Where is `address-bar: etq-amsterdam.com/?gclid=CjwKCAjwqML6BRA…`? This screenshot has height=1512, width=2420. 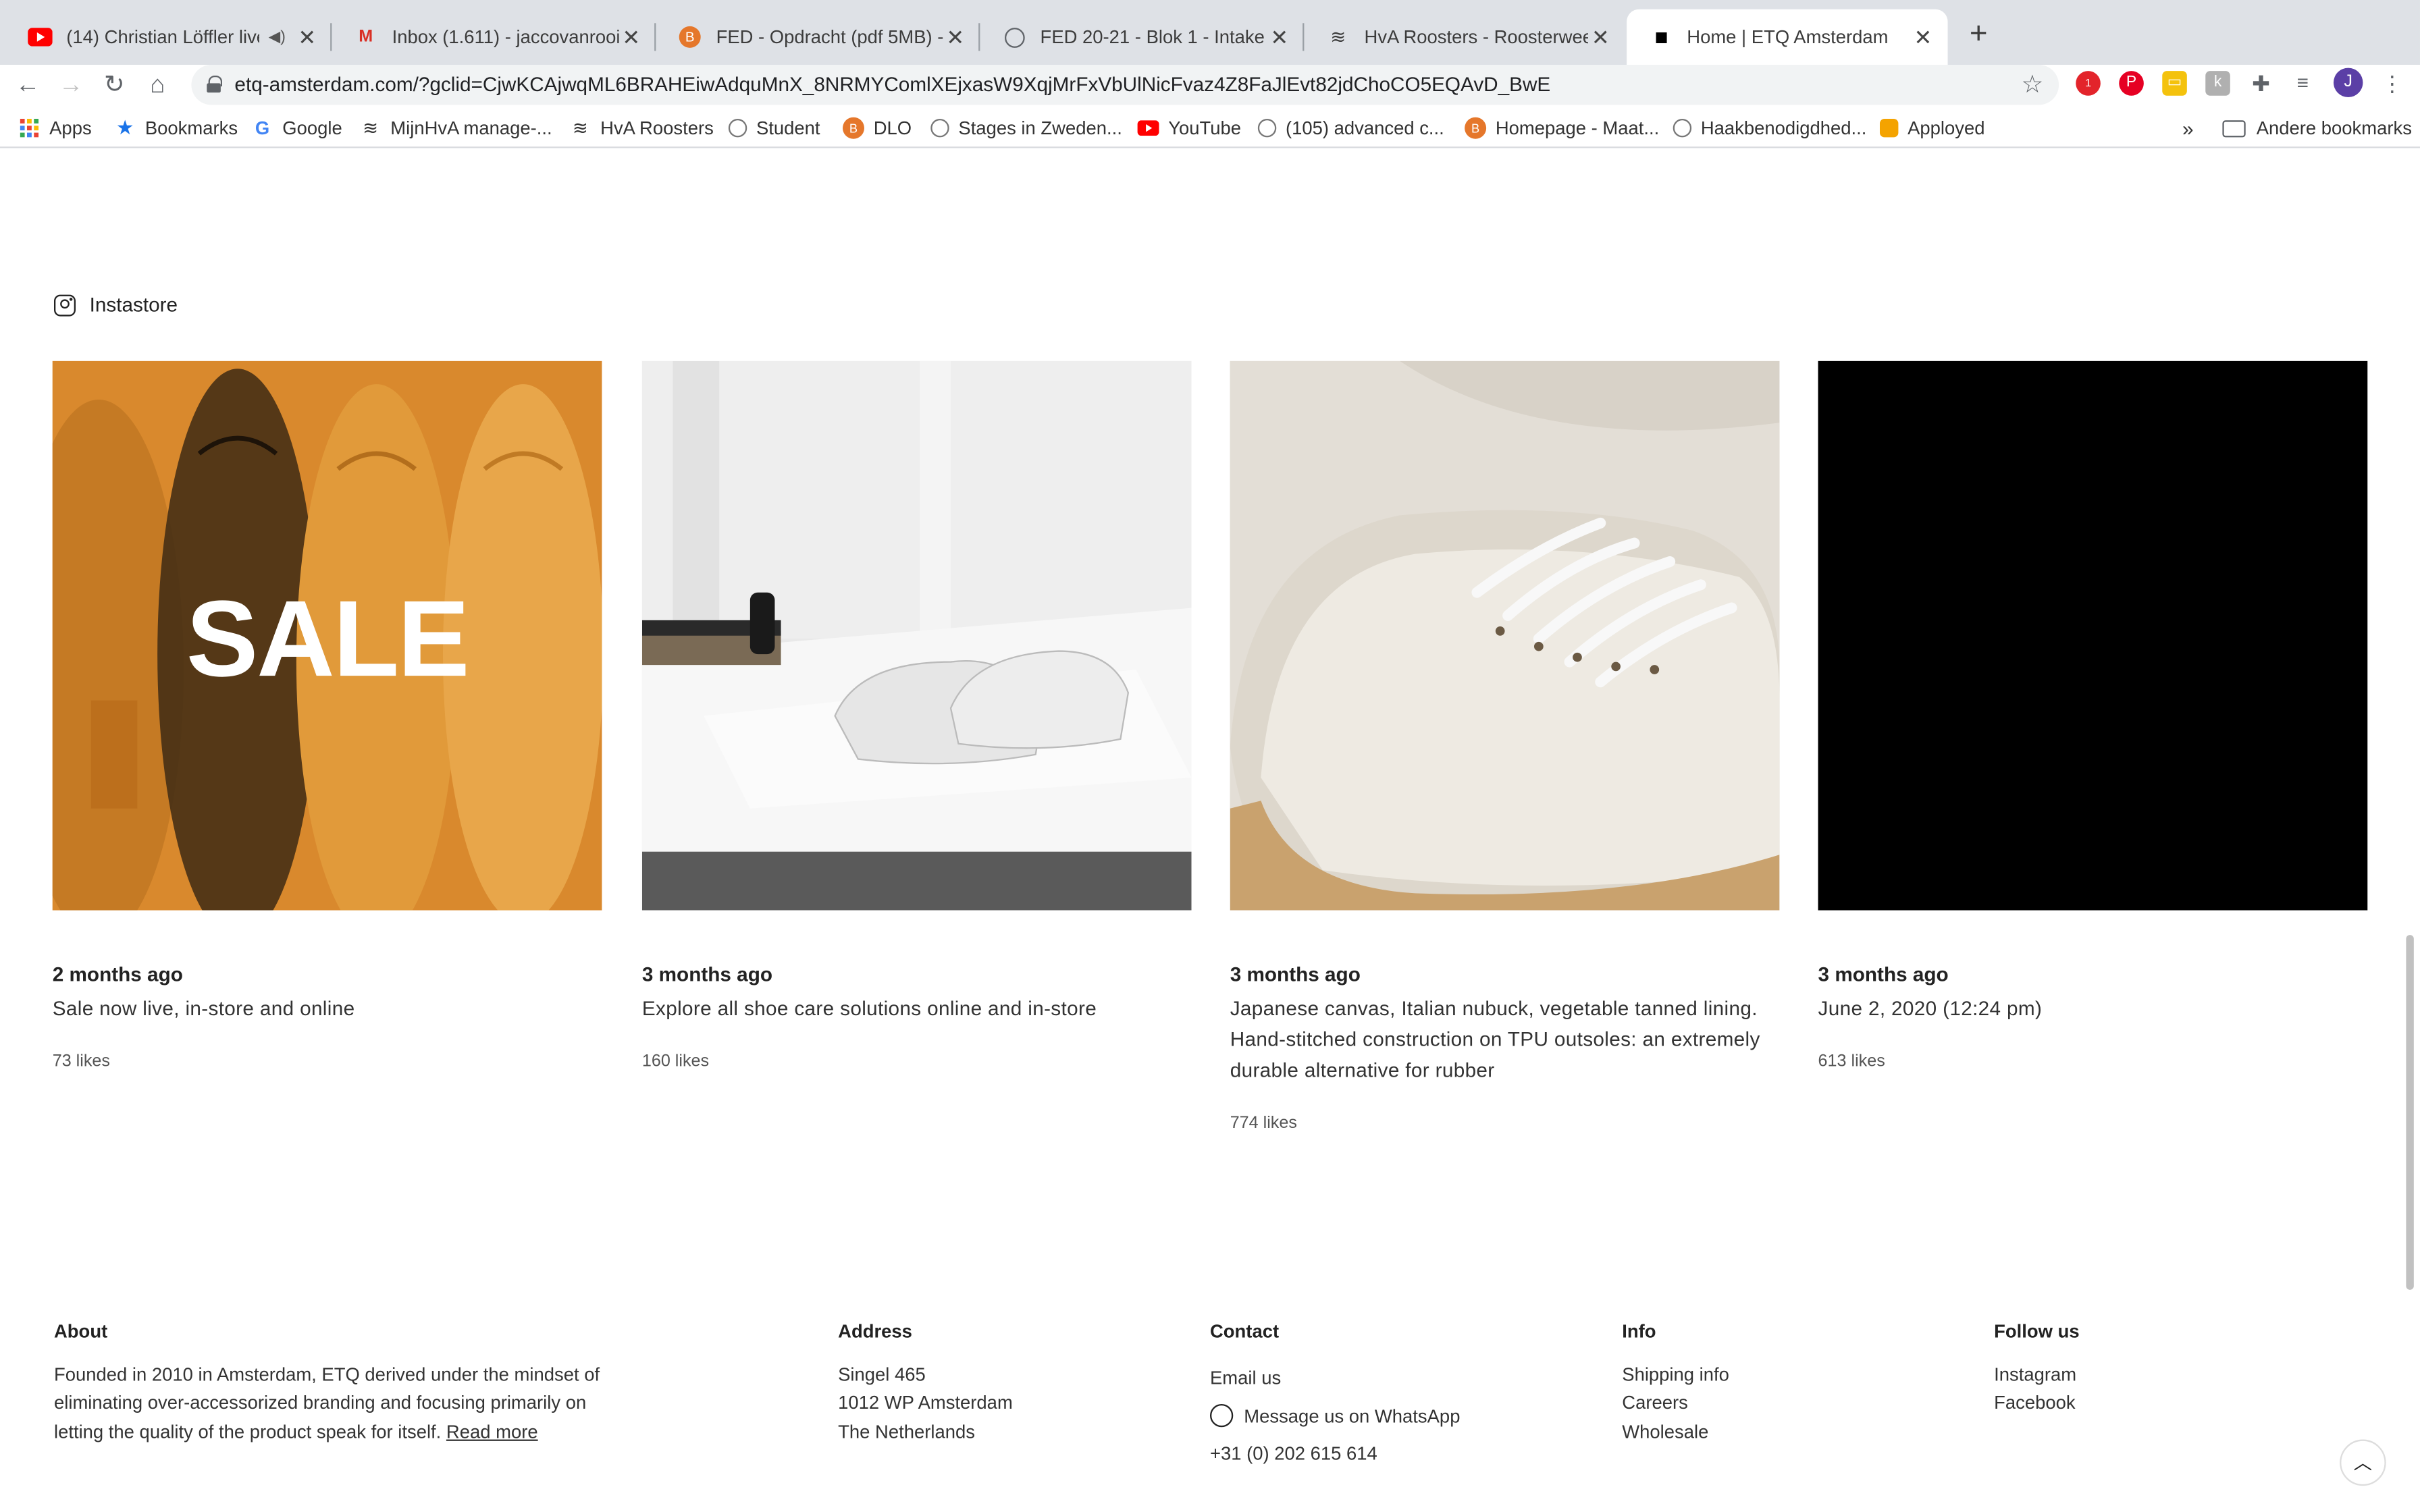 address-bar: etq-amsterdam.com/?gclid=CjwKCAjwqML6BRA… is located at coordinates (1125, 84).